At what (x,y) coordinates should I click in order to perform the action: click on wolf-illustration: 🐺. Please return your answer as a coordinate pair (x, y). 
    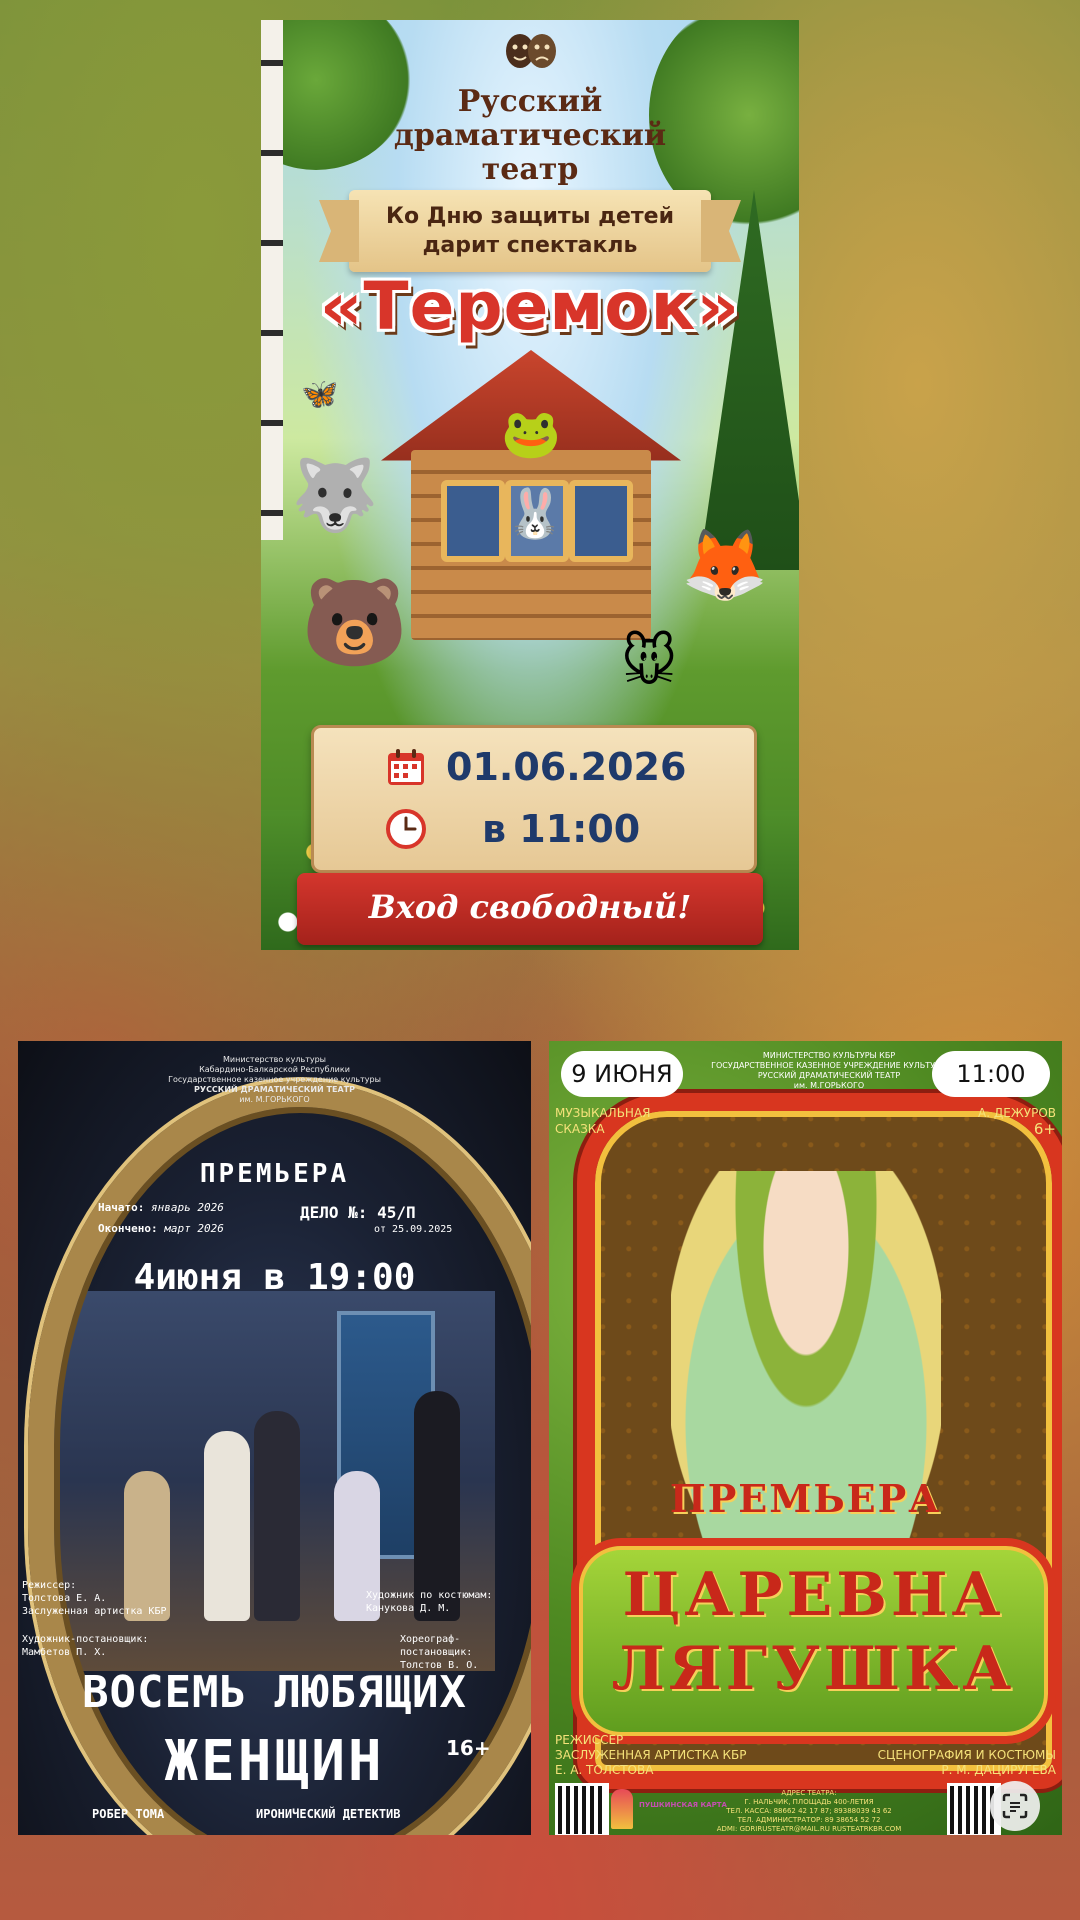
    Looking at the image, I should click on (335, 495).